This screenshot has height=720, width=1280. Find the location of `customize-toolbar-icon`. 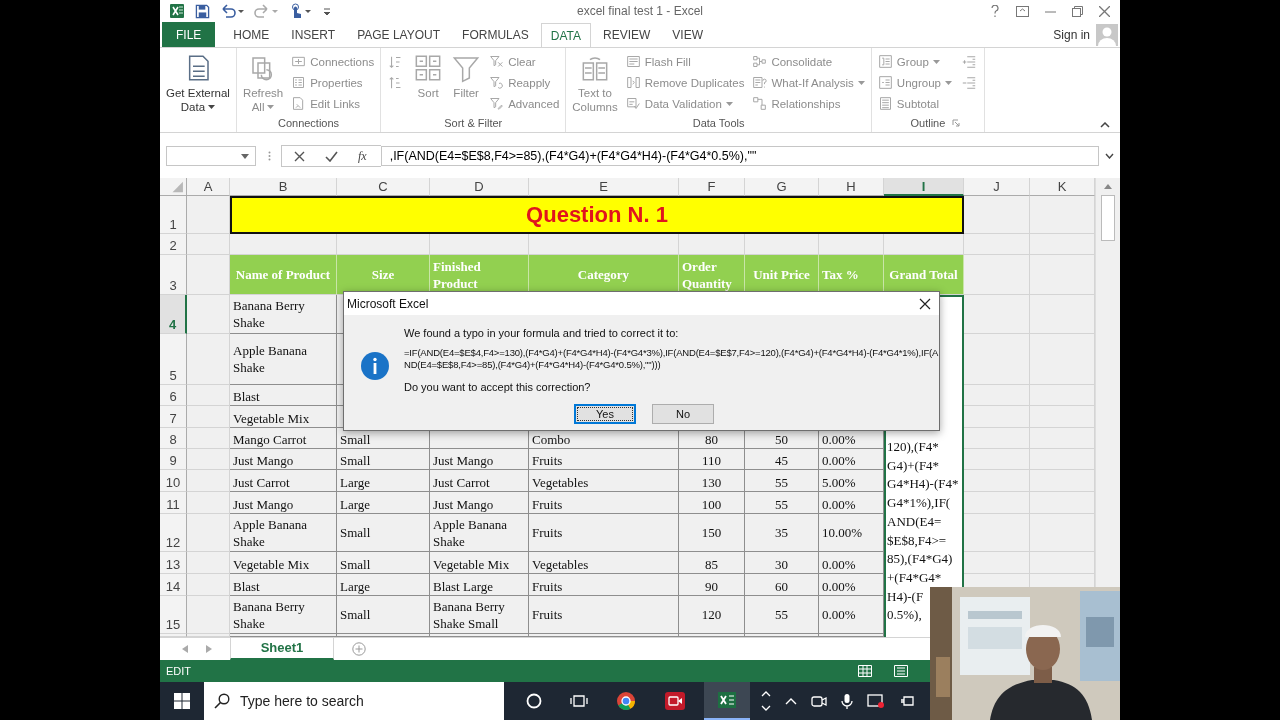

customize-toolbar-icon is located at coordinates (327, 11).